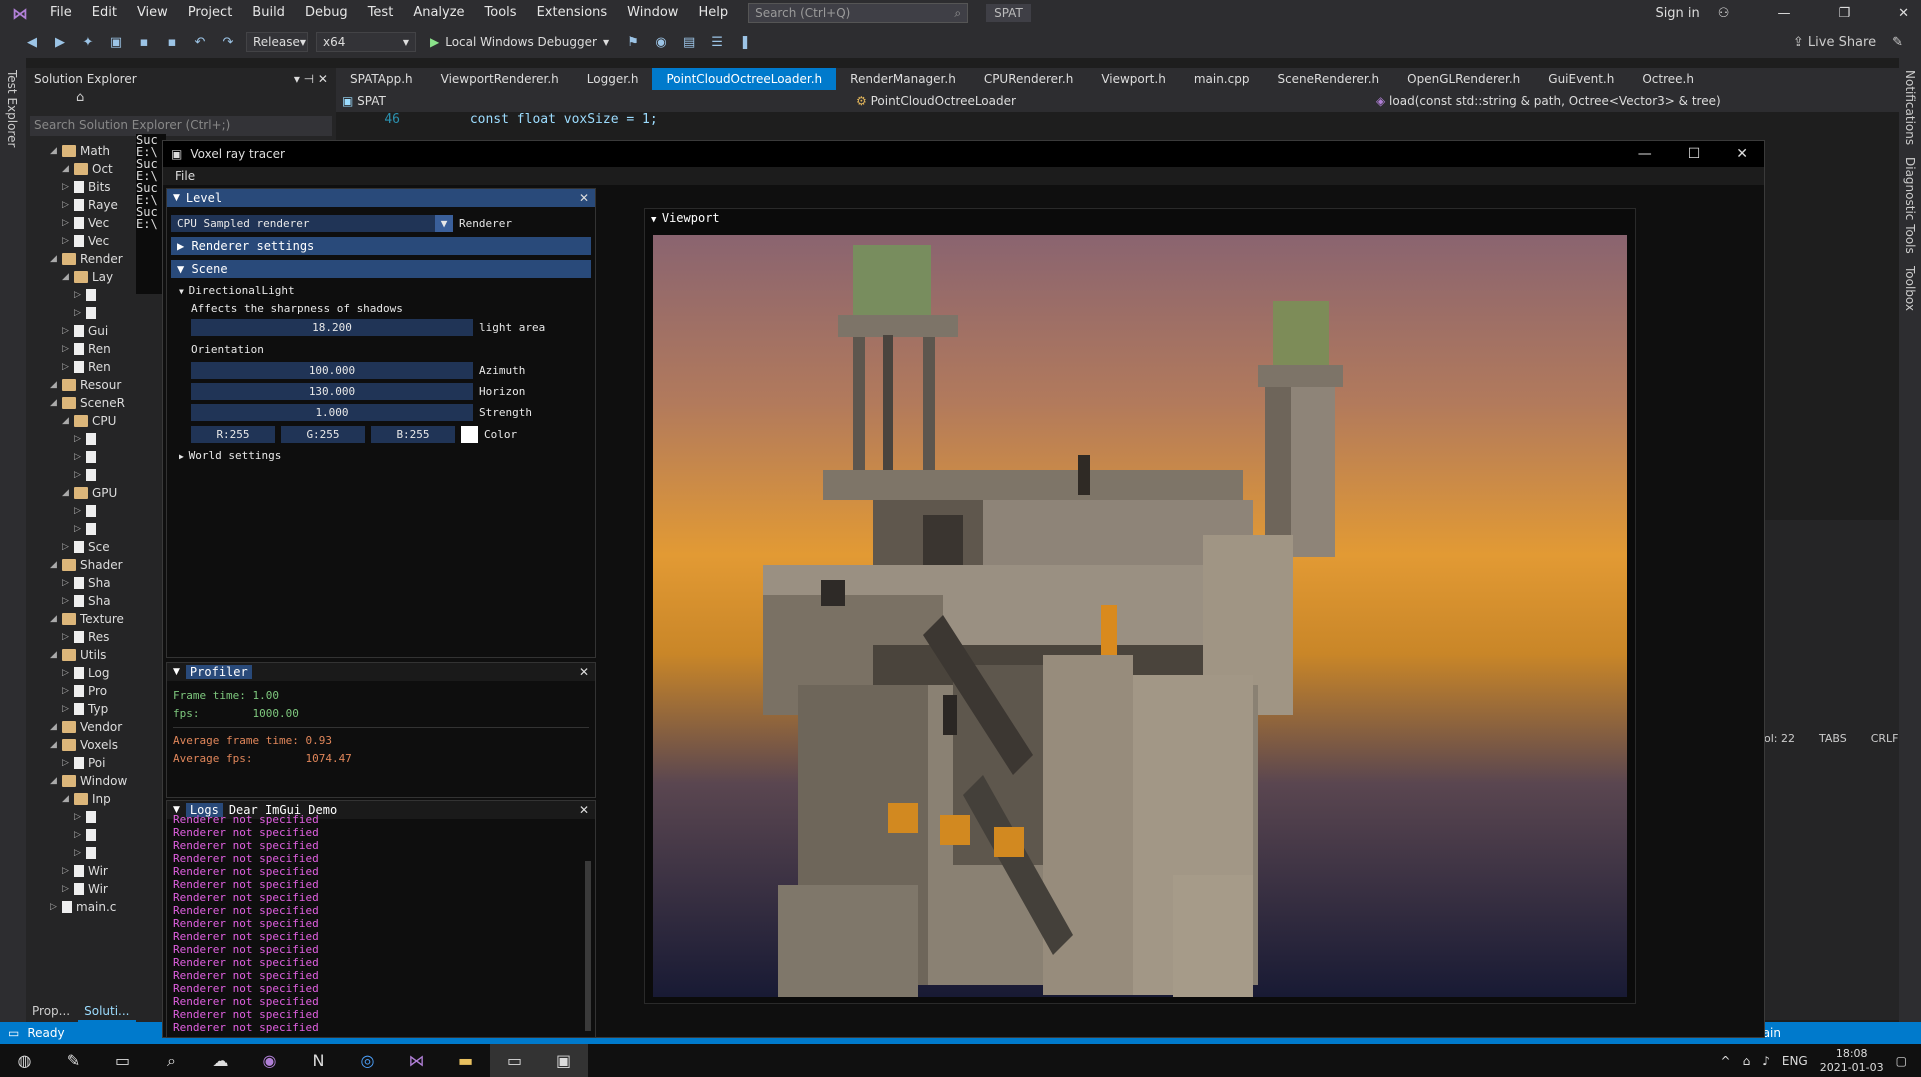 The image size is (1921, 1077). What do you see at coordinates (233, 434) in the screenshot?
I see `color-r-field: R:255` at bounding box center [233, 434].